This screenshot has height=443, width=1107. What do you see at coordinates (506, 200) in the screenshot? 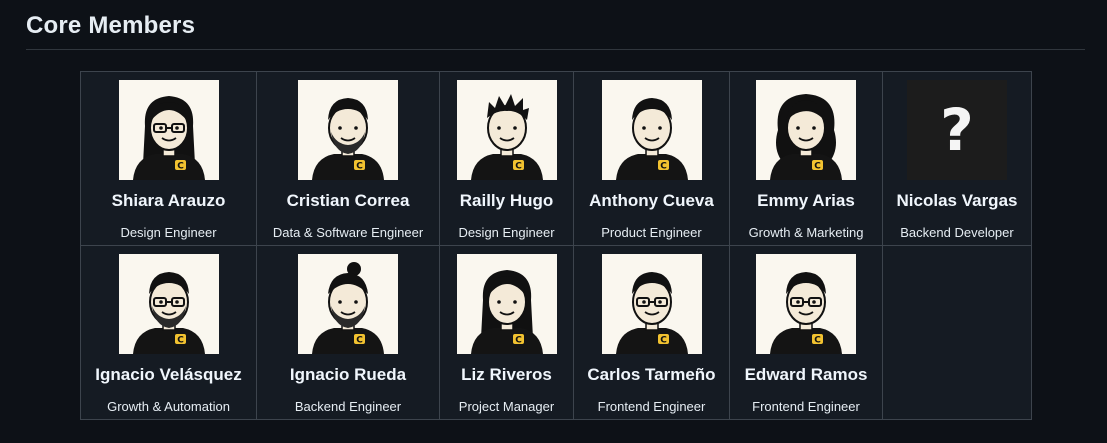
I see `member-name: Railly Hugo` at bounding box center [506, 200].